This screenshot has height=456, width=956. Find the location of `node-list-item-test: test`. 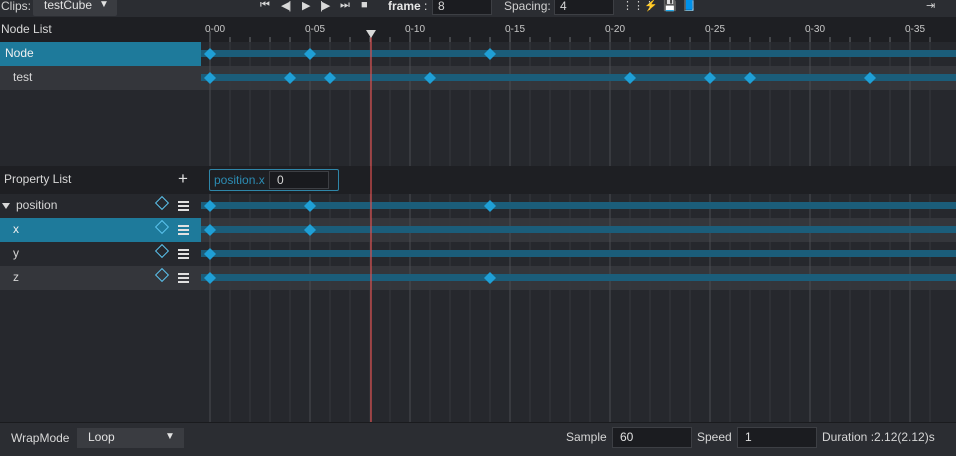

node-list-item-test: test is located at coordinates (100, 78).